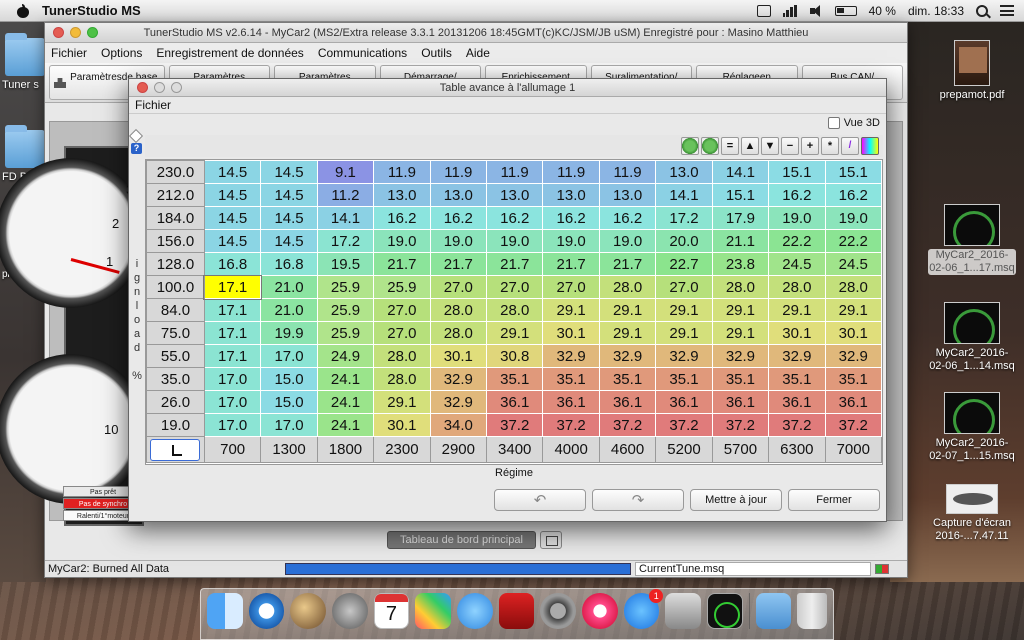 This screenshot has height=640, width=1024. Describe the element at coordinates (91, 10) in the screenshot. I see `menubar-app-name: TunerStudio MS` at that location.